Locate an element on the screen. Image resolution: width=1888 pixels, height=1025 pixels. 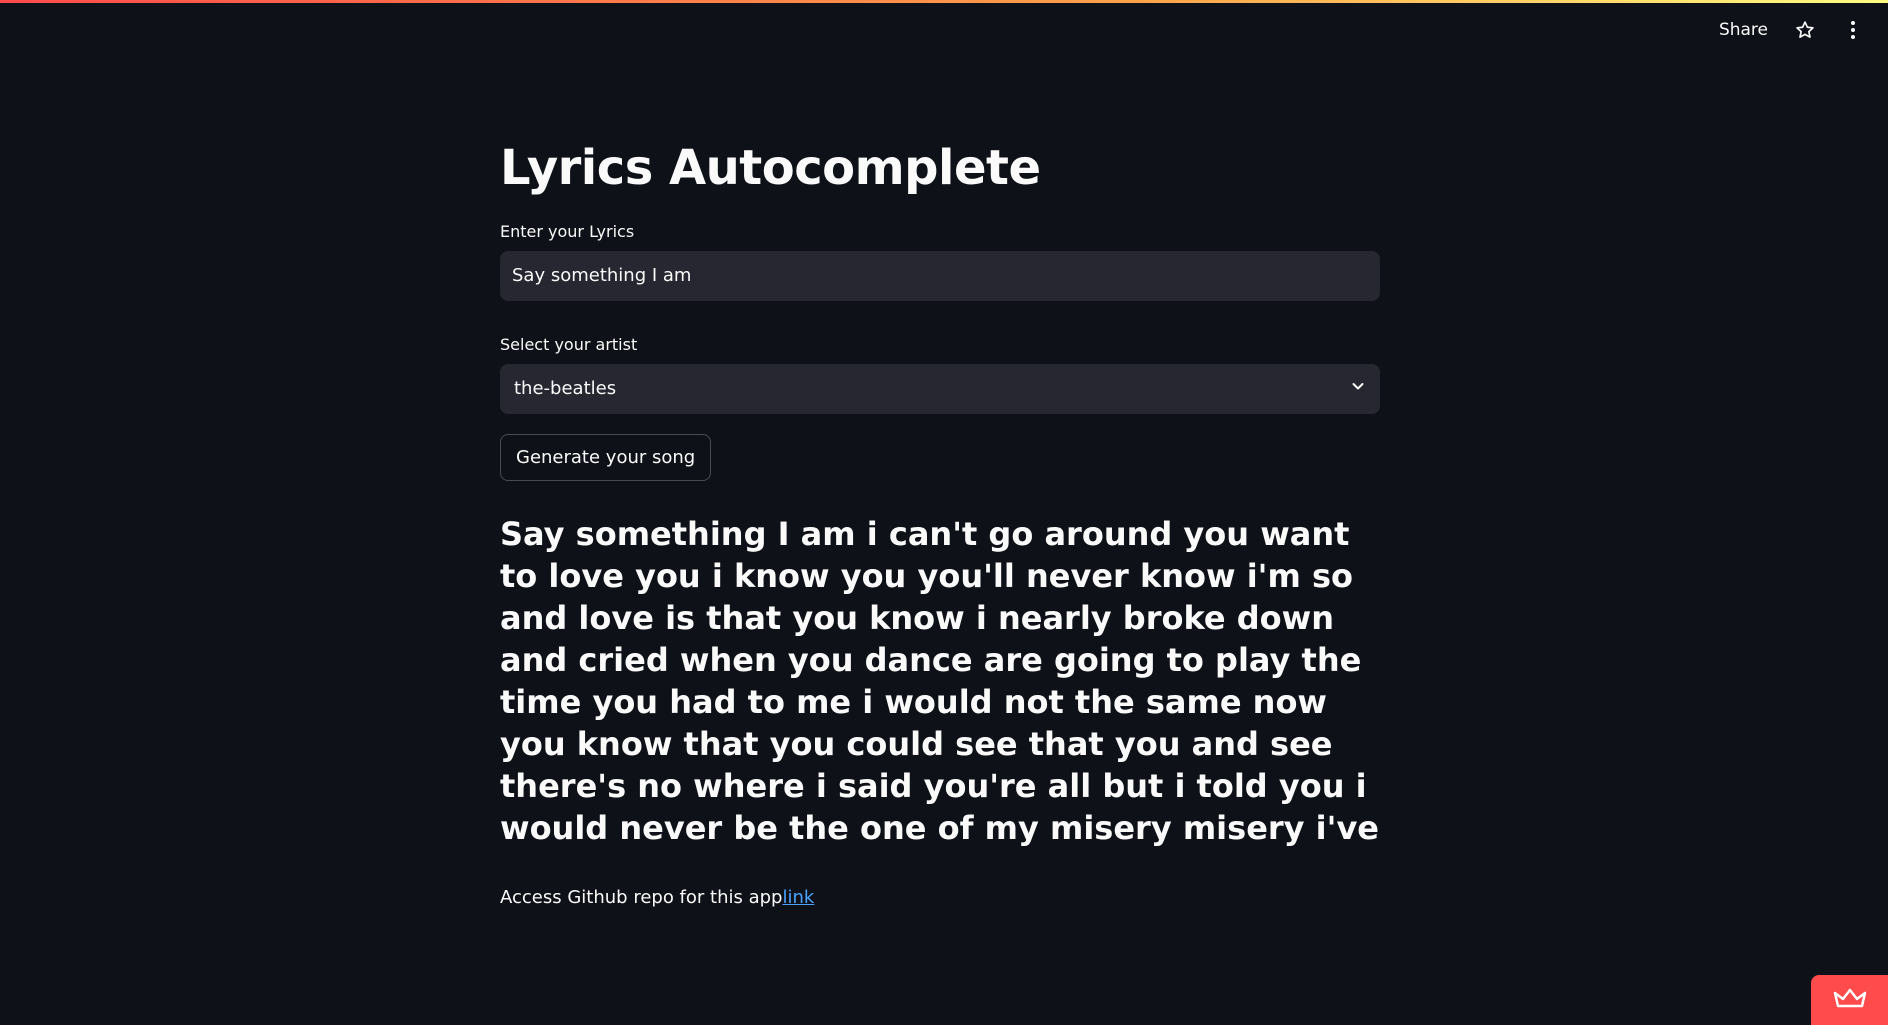
share-button: Share is located at coordinates (1743, 30).